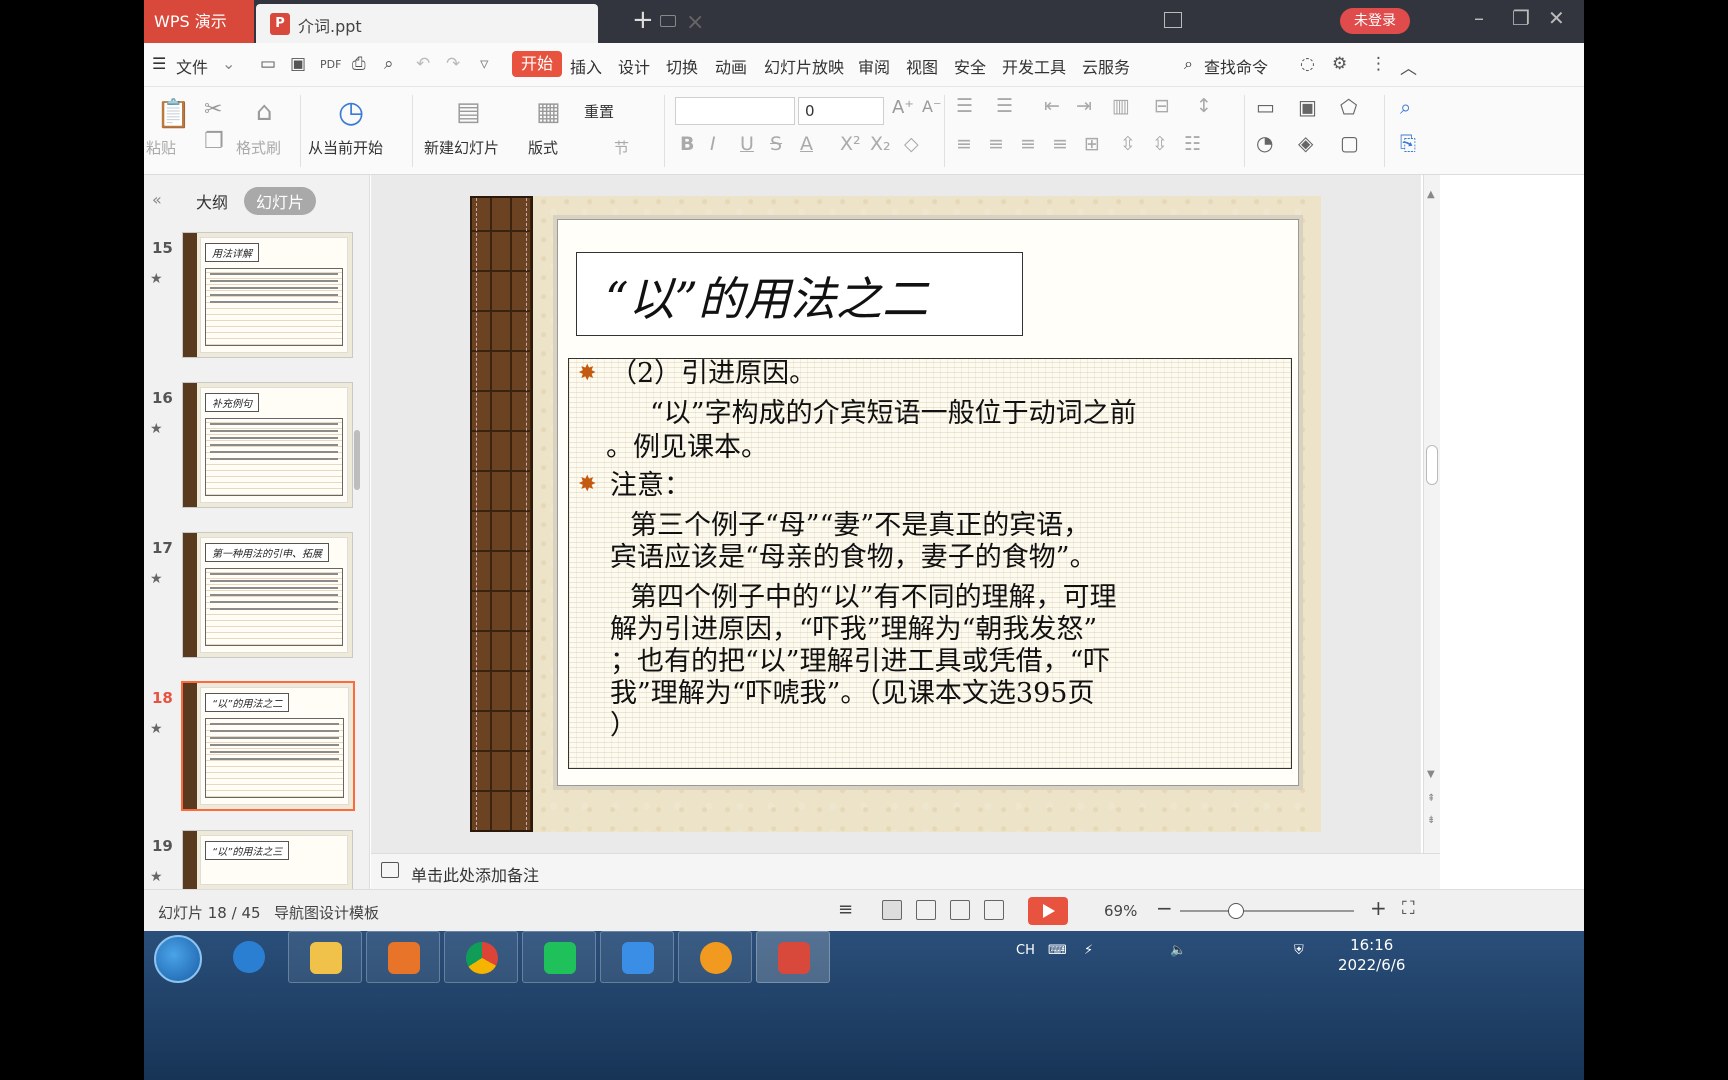 The image size is (1728, 1080). Describe the element at coordinates (199, 21) in the screenshot. I see `app-logo: WPS 演示` at that location.